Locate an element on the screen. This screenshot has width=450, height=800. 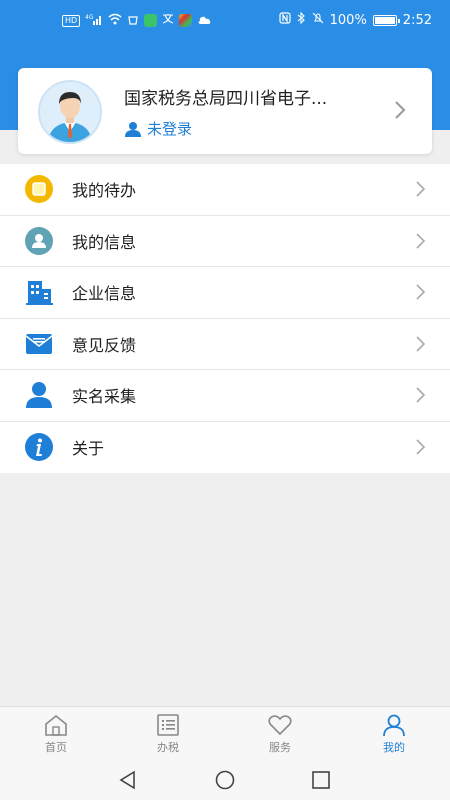
menu-item-realname: 实名采集 is located at coordinates (225, 396).